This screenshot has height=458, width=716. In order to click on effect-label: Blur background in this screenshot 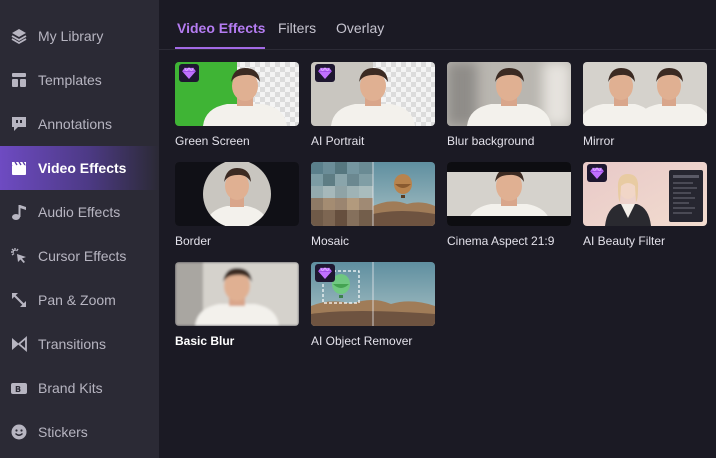, I will do `click(491, 141)`.